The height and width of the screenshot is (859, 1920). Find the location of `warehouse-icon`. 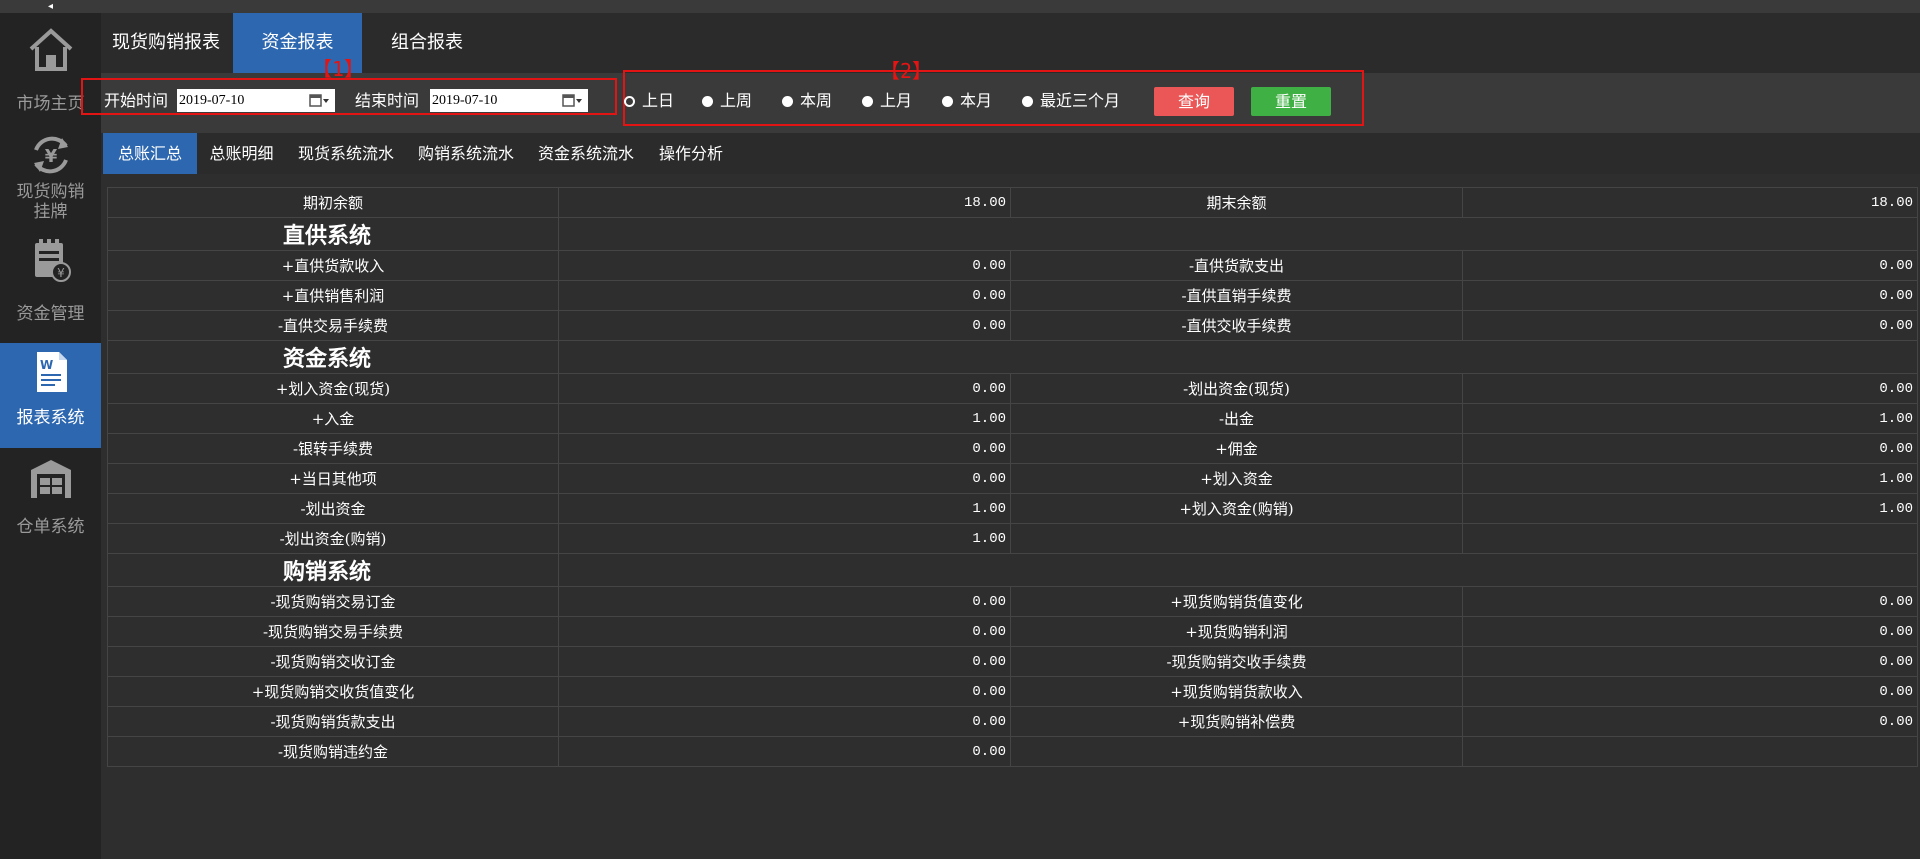

warehouse-icon is located at coordinates (51, 479).